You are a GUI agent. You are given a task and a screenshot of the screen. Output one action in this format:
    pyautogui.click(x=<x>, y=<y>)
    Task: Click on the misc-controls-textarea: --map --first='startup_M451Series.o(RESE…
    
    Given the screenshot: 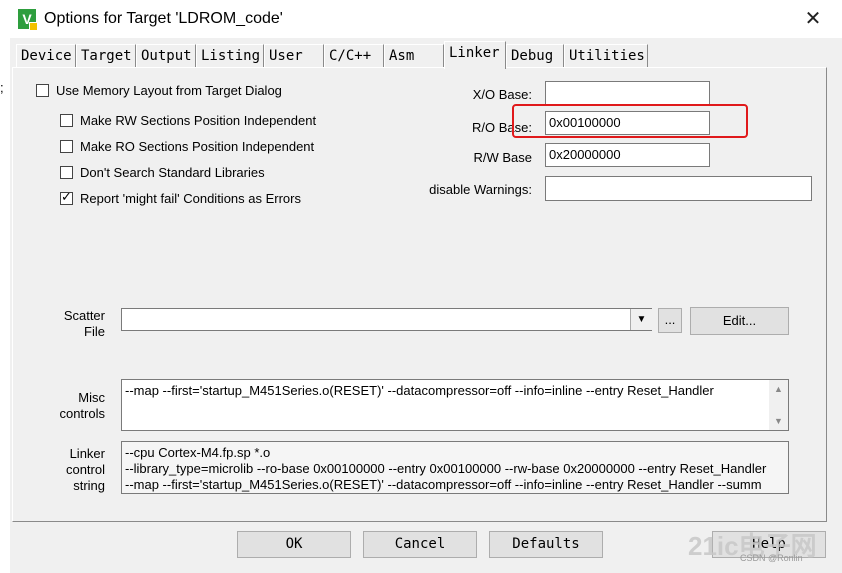 What is the action you would take?
    pyautogui.click(x=455, y=405)
    